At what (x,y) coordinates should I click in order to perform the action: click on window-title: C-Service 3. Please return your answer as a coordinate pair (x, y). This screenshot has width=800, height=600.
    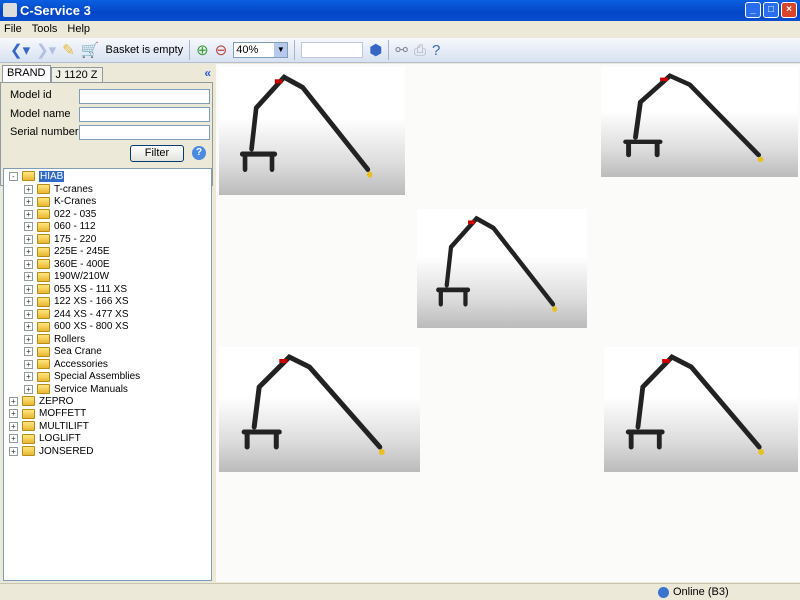
    Looking at the image, I should click on (55, 10).